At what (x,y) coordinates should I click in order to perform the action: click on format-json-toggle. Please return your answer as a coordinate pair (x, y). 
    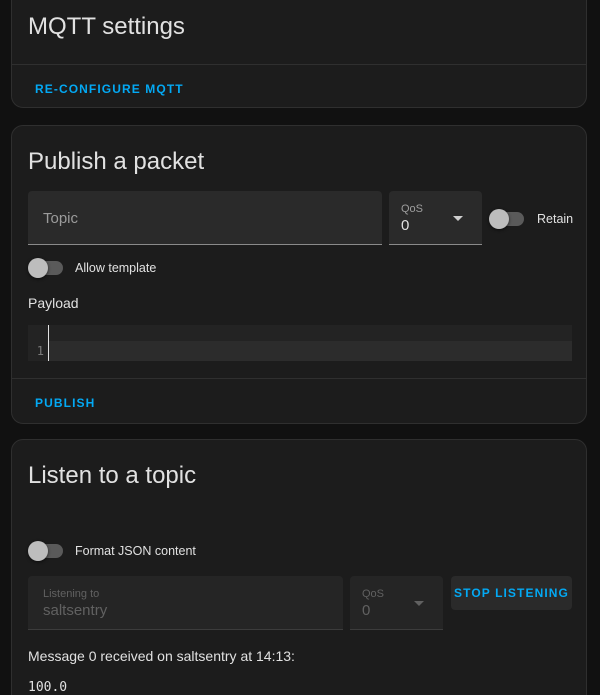
    Looking at the image, I should click on (46, 551).